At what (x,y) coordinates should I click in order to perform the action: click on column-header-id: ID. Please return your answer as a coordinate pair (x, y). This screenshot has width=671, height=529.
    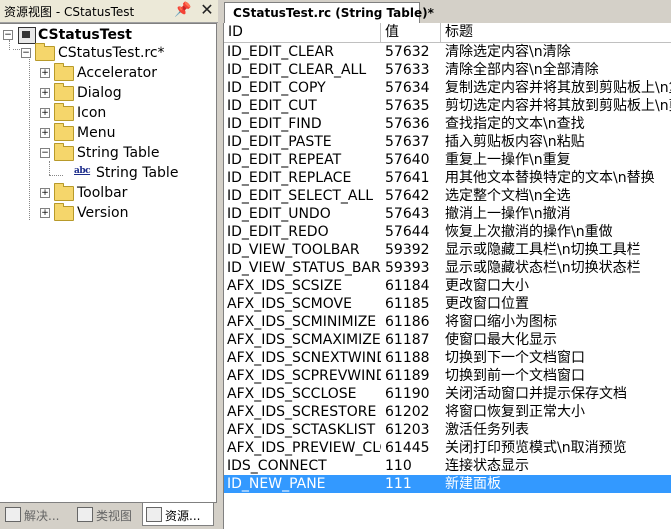
    Looking at the image, I should click on (302, 32).